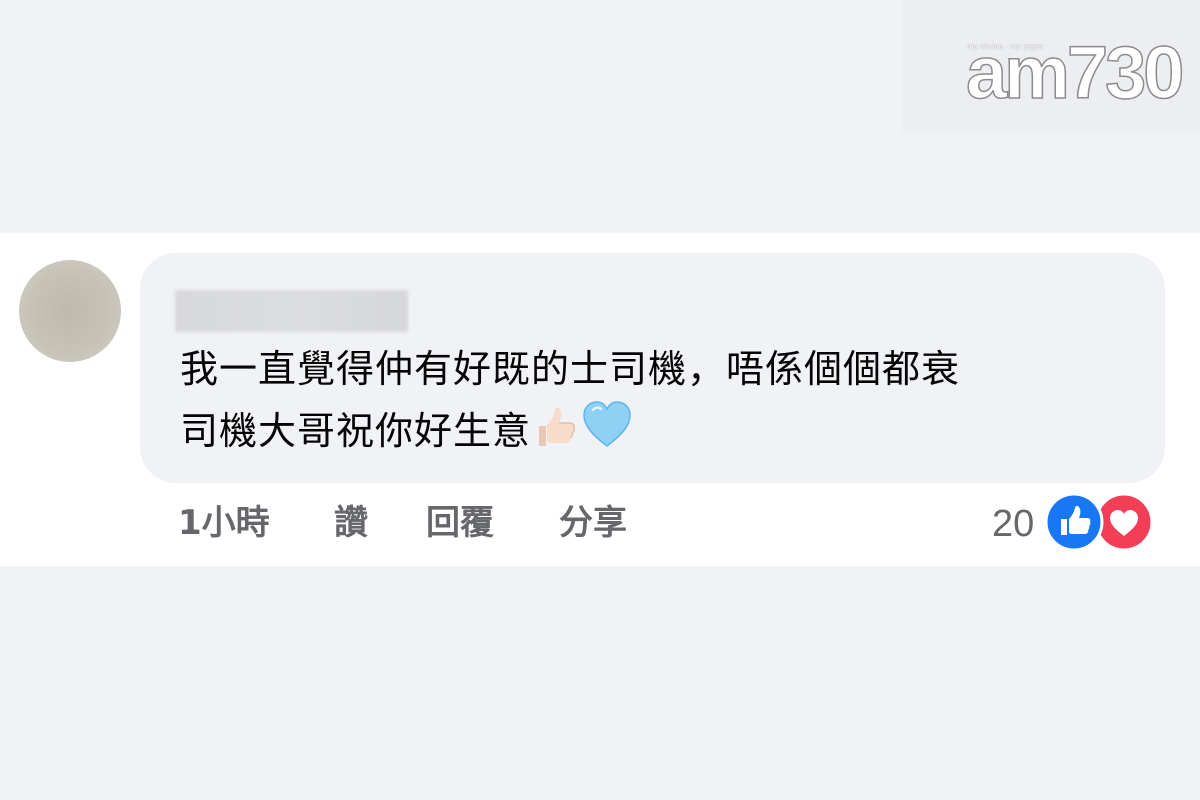 The width and height of the screenshot is (1200, 800). I want to click on avatar, so click(70, 311).